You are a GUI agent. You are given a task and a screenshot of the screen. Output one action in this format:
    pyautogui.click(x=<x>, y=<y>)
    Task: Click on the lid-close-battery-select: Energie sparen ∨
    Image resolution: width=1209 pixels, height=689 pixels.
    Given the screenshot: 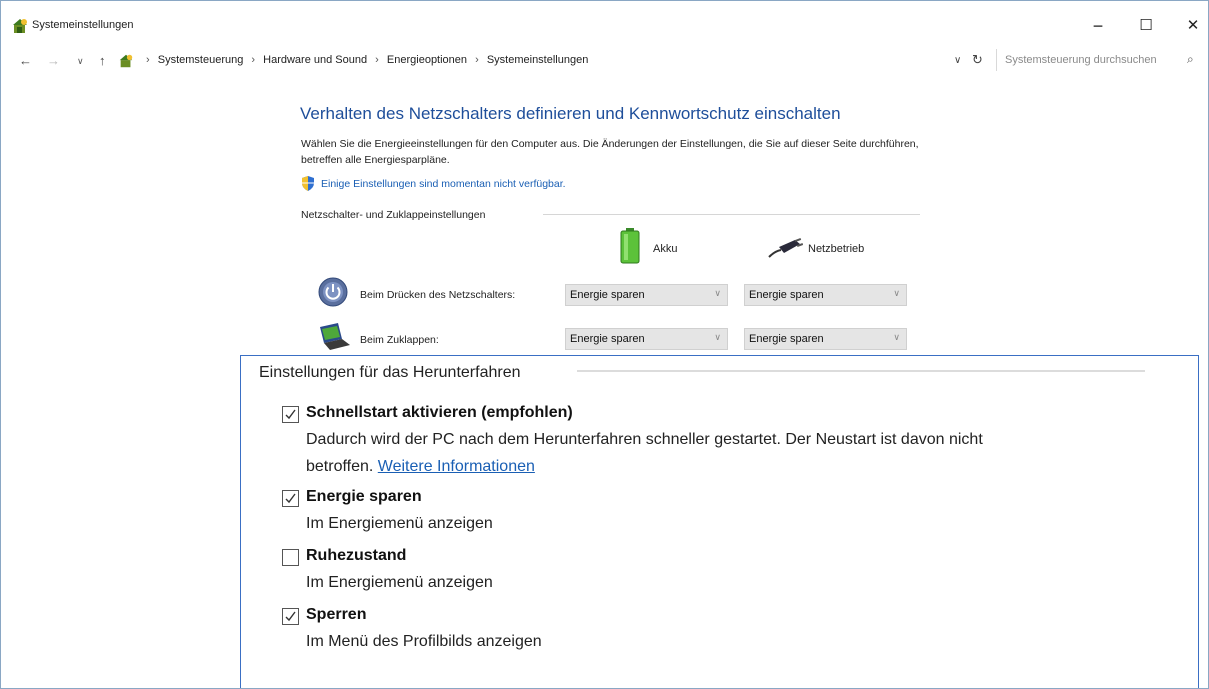 What is the action you would take?
    pyautogui.click(x=646, y=339)
    